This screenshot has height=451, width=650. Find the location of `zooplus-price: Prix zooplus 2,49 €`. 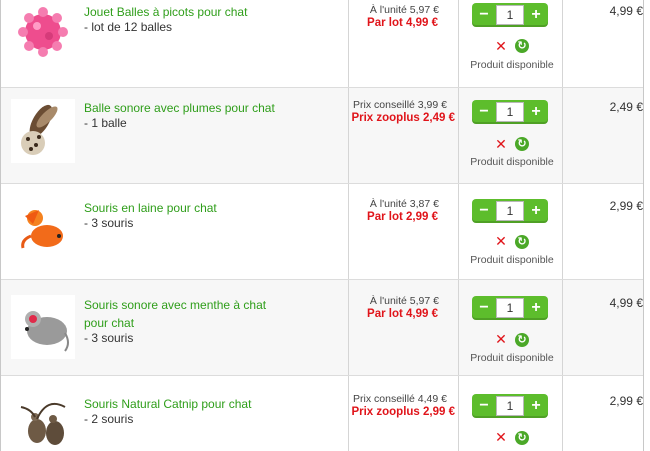

zooplus-price: Prix zooplus 2,49 € is located at coordinates (403, 118).